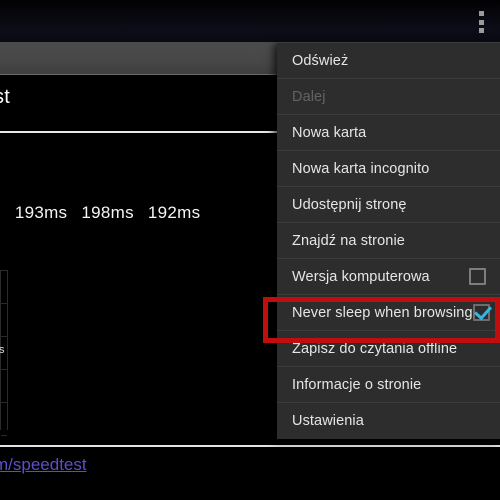  Describe the element at coordinates (388, 421) in the screenshot. I see `menu-item-settings: Ustawienia` at that location.